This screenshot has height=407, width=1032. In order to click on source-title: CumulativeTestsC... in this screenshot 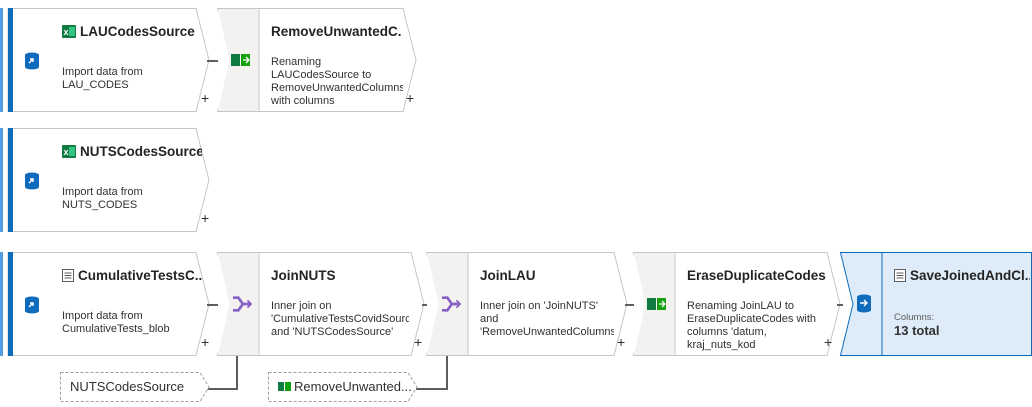, I will do `click(140, 275)`.